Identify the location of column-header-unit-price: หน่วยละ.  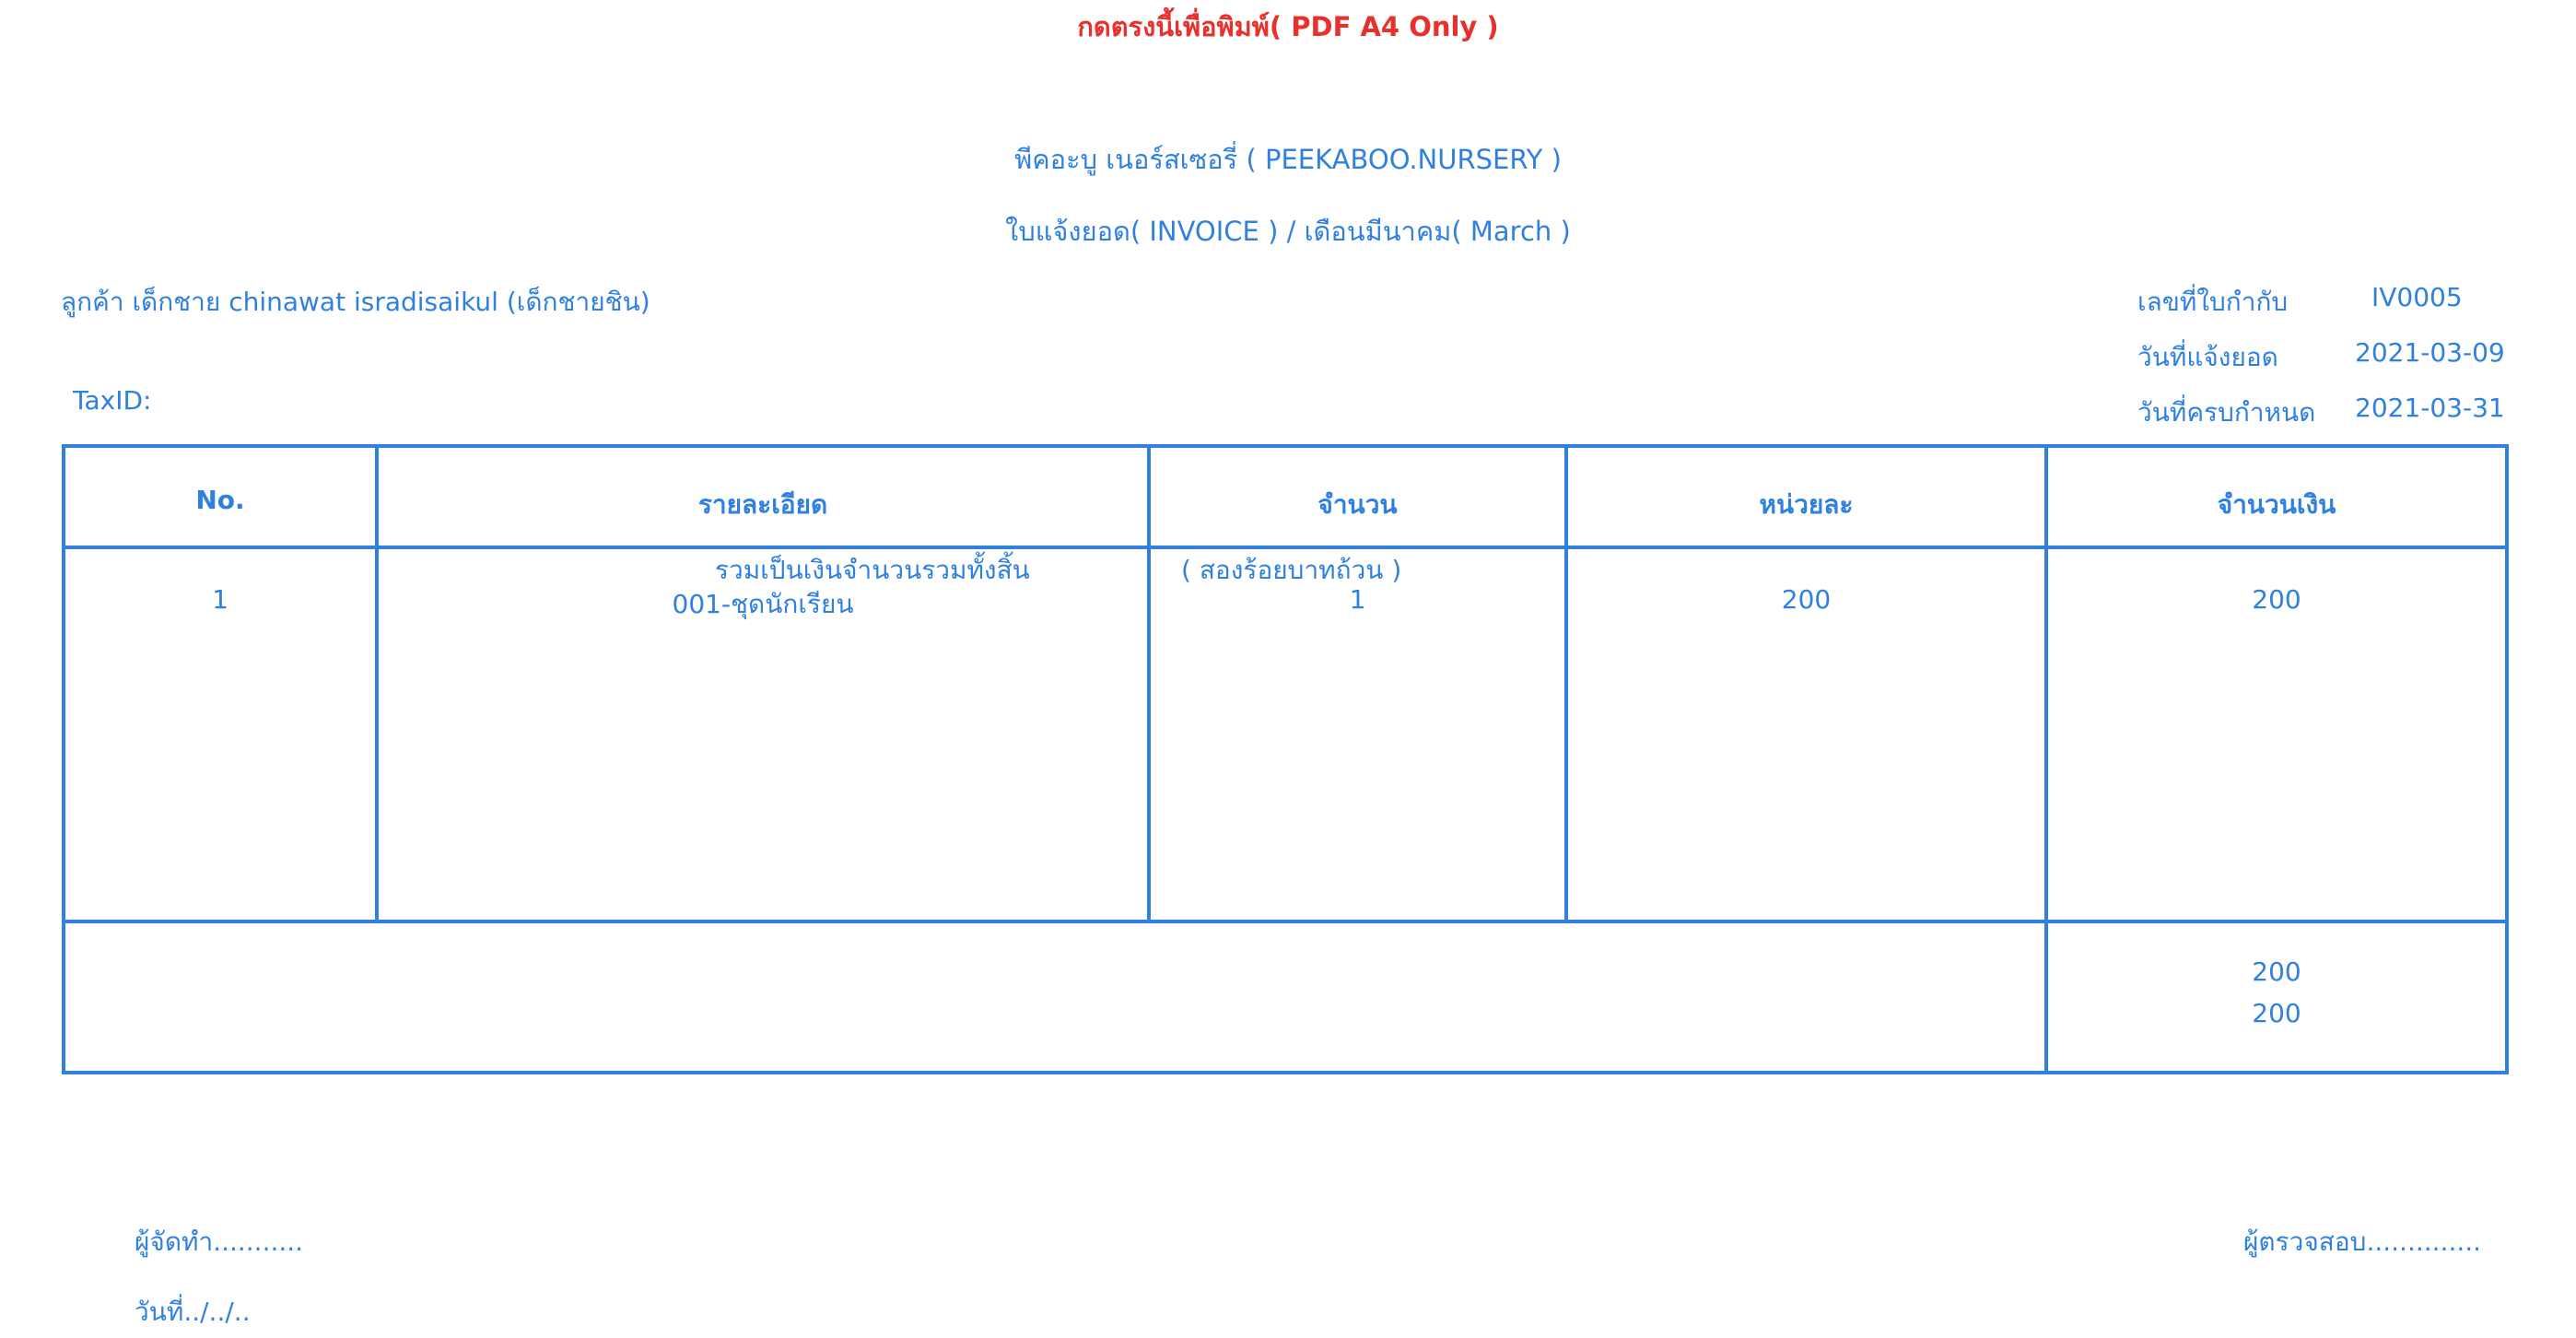
(1806, 504).